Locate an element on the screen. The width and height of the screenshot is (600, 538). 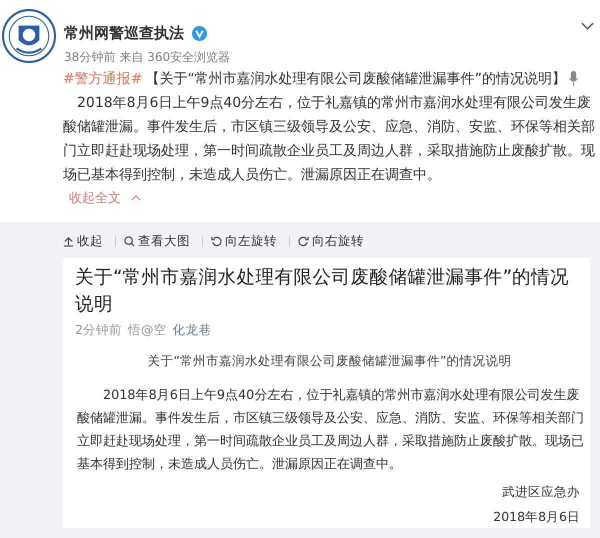
search-icon is located at coordinates (129, 241).